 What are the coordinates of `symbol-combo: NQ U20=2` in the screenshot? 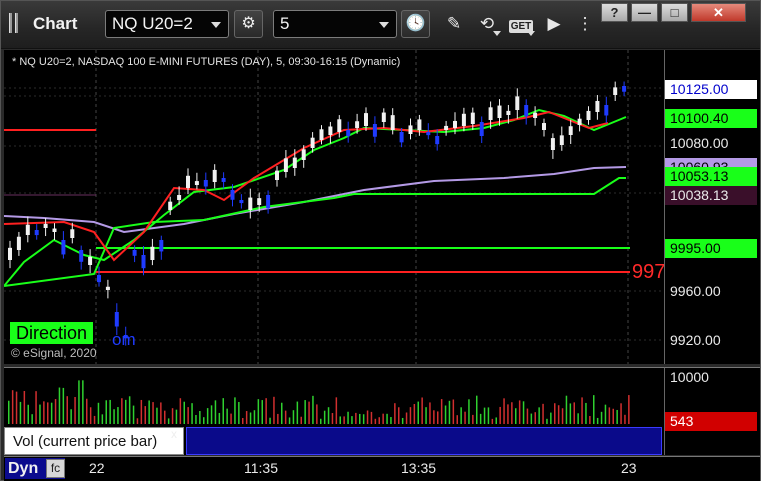 It's located at (167, 24).